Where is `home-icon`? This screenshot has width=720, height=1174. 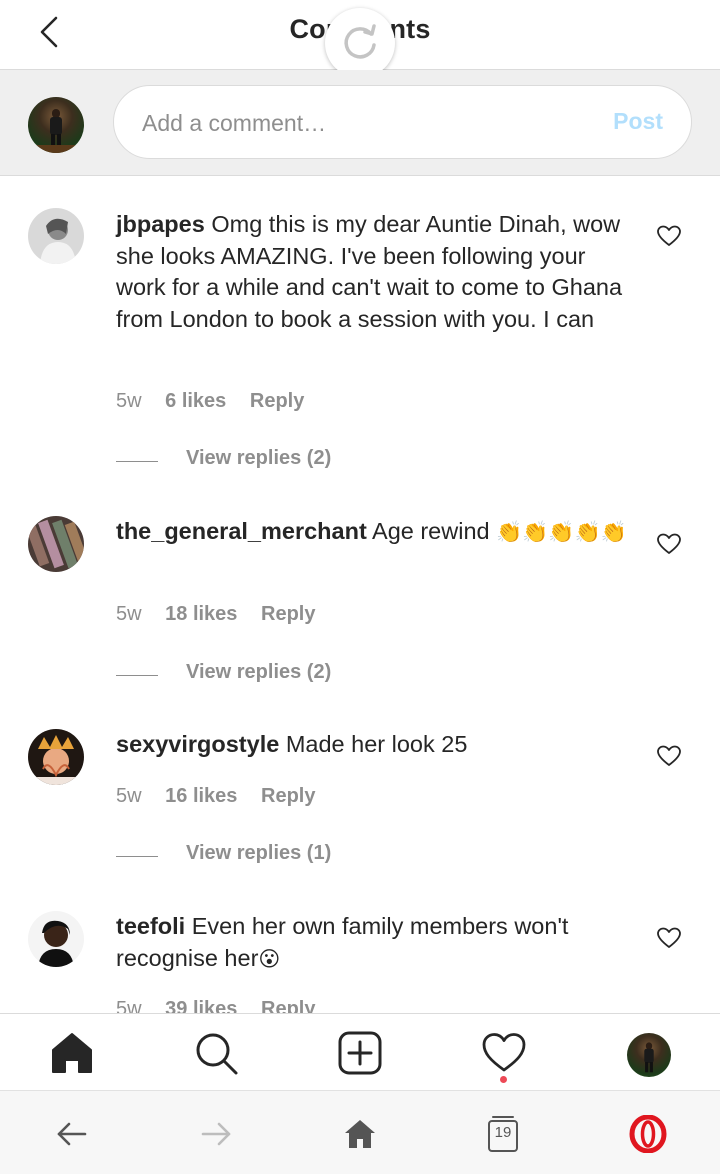
home-icon is located at coordinates (72, 1053).